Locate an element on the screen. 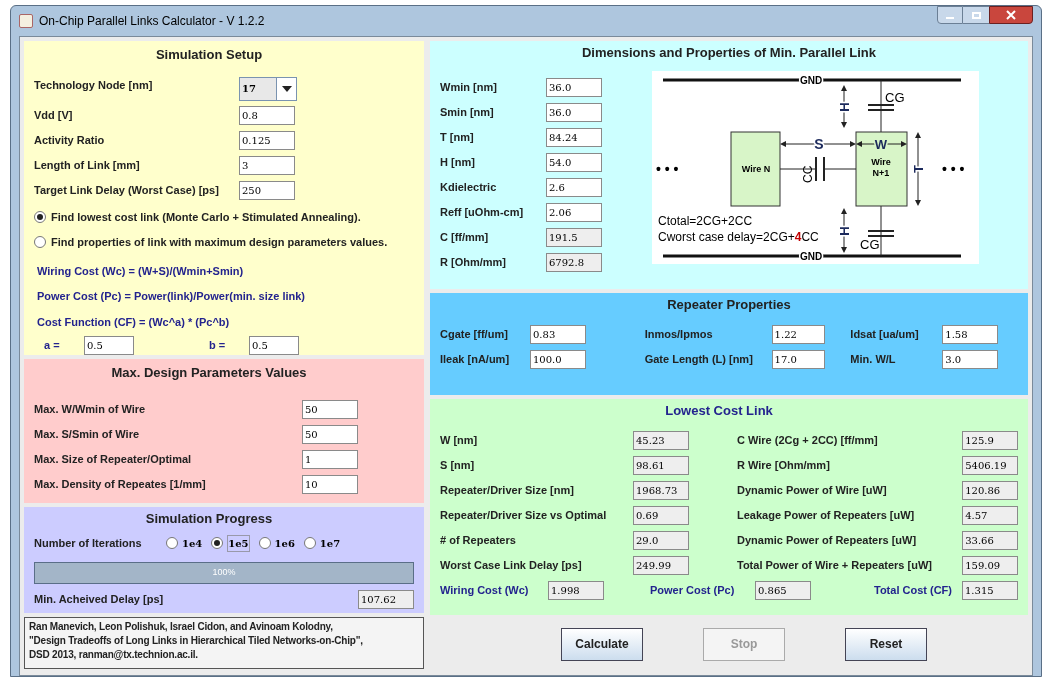 The image size is (1042, 677). option-label: 1e4 is located at coordinates (192, 543).